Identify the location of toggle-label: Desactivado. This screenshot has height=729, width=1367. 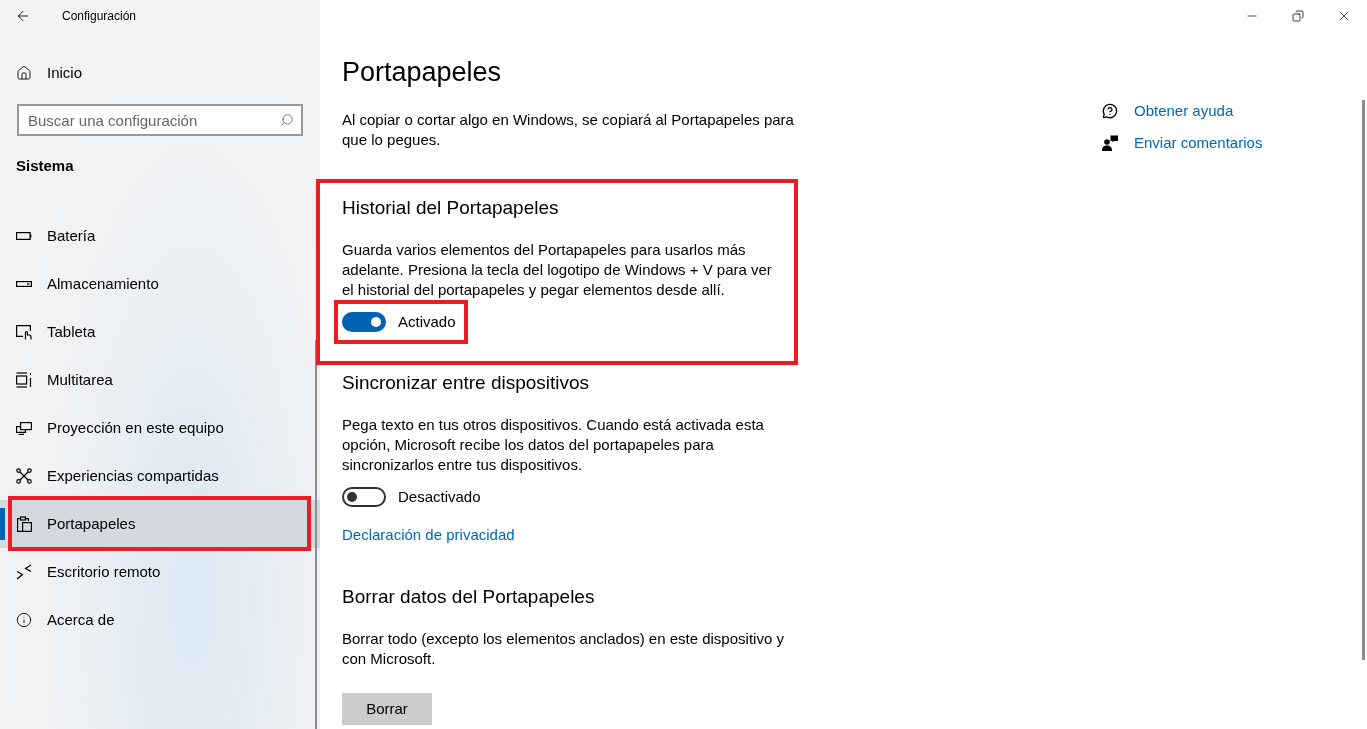
(439, 497).